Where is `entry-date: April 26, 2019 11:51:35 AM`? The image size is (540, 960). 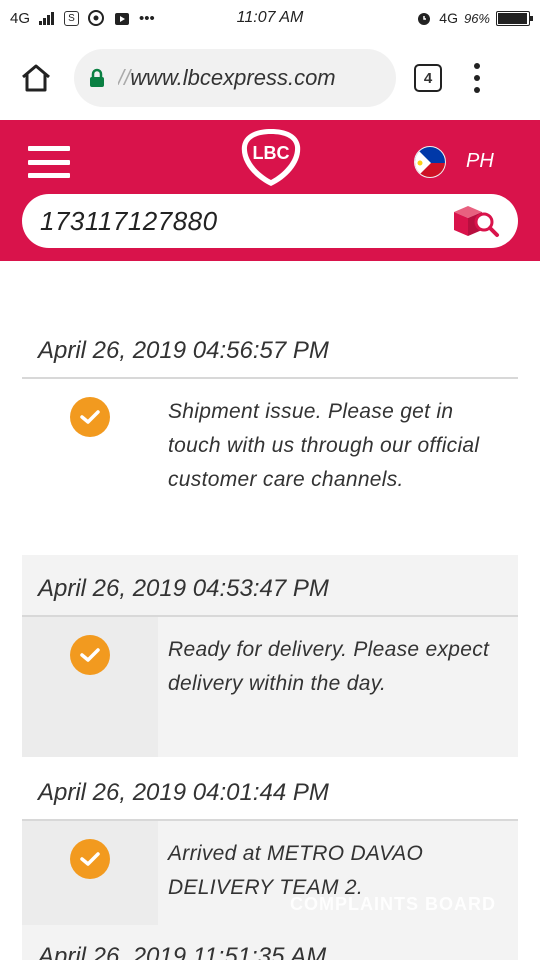 entry-date: April 26, 2019 11:51:35 AM is located at coordinates (270, 942).